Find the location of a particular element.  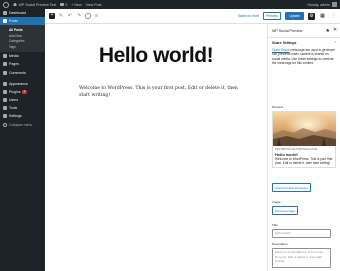

site-name-label: WP Social Preview Test is located at coordinates (37, 4).